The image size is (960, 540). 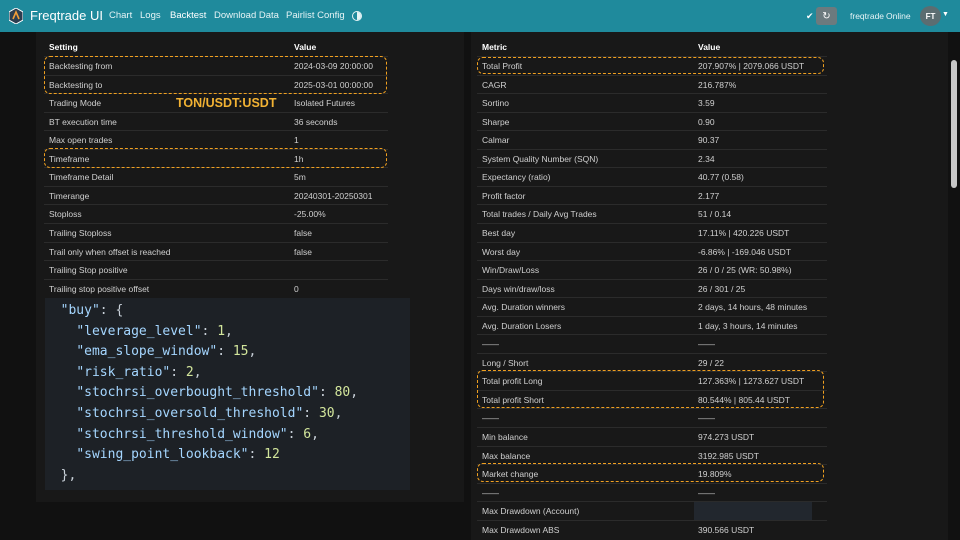 What do you see at coordinates (499, 233) in the screenshot?
I see `metric-label: Best day` at bounding box center [499, 233].